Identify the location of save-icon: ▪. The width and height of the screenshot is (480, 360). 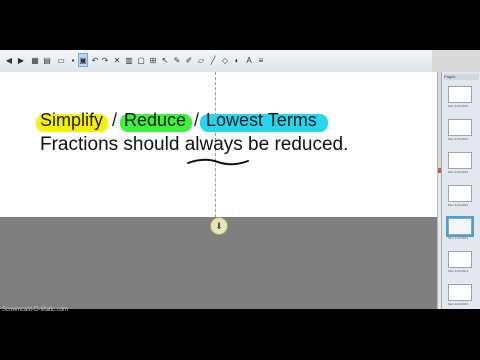
(73, 60).